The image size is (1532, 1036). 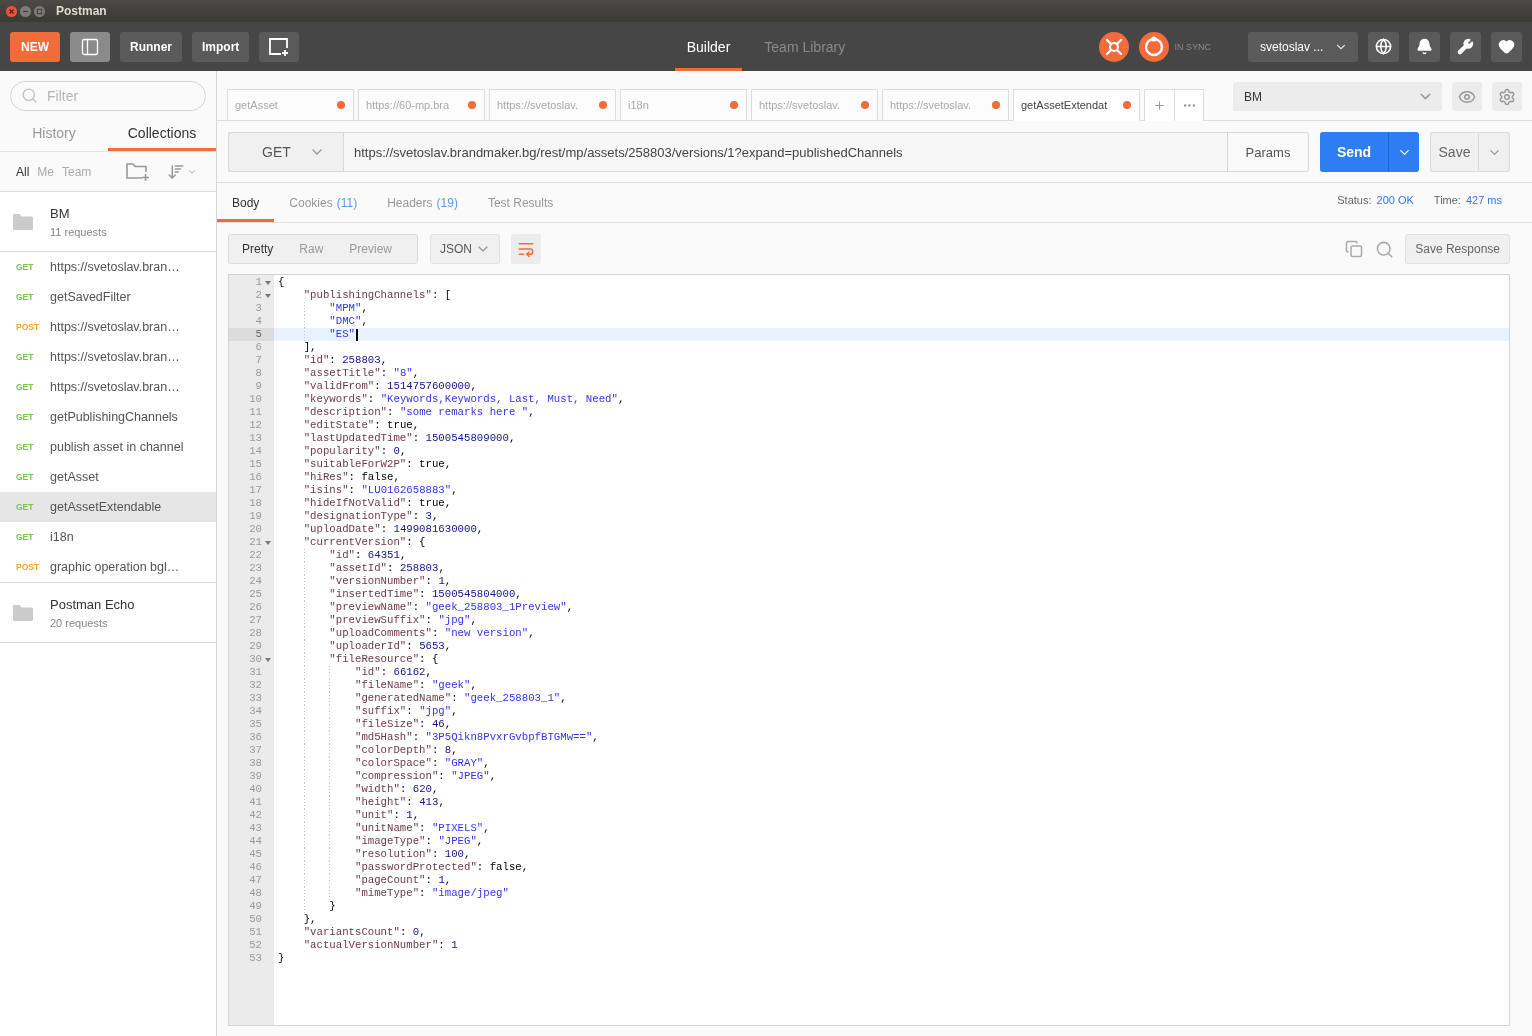 I want to click on line-number: 22, so click(x=255, y=555).